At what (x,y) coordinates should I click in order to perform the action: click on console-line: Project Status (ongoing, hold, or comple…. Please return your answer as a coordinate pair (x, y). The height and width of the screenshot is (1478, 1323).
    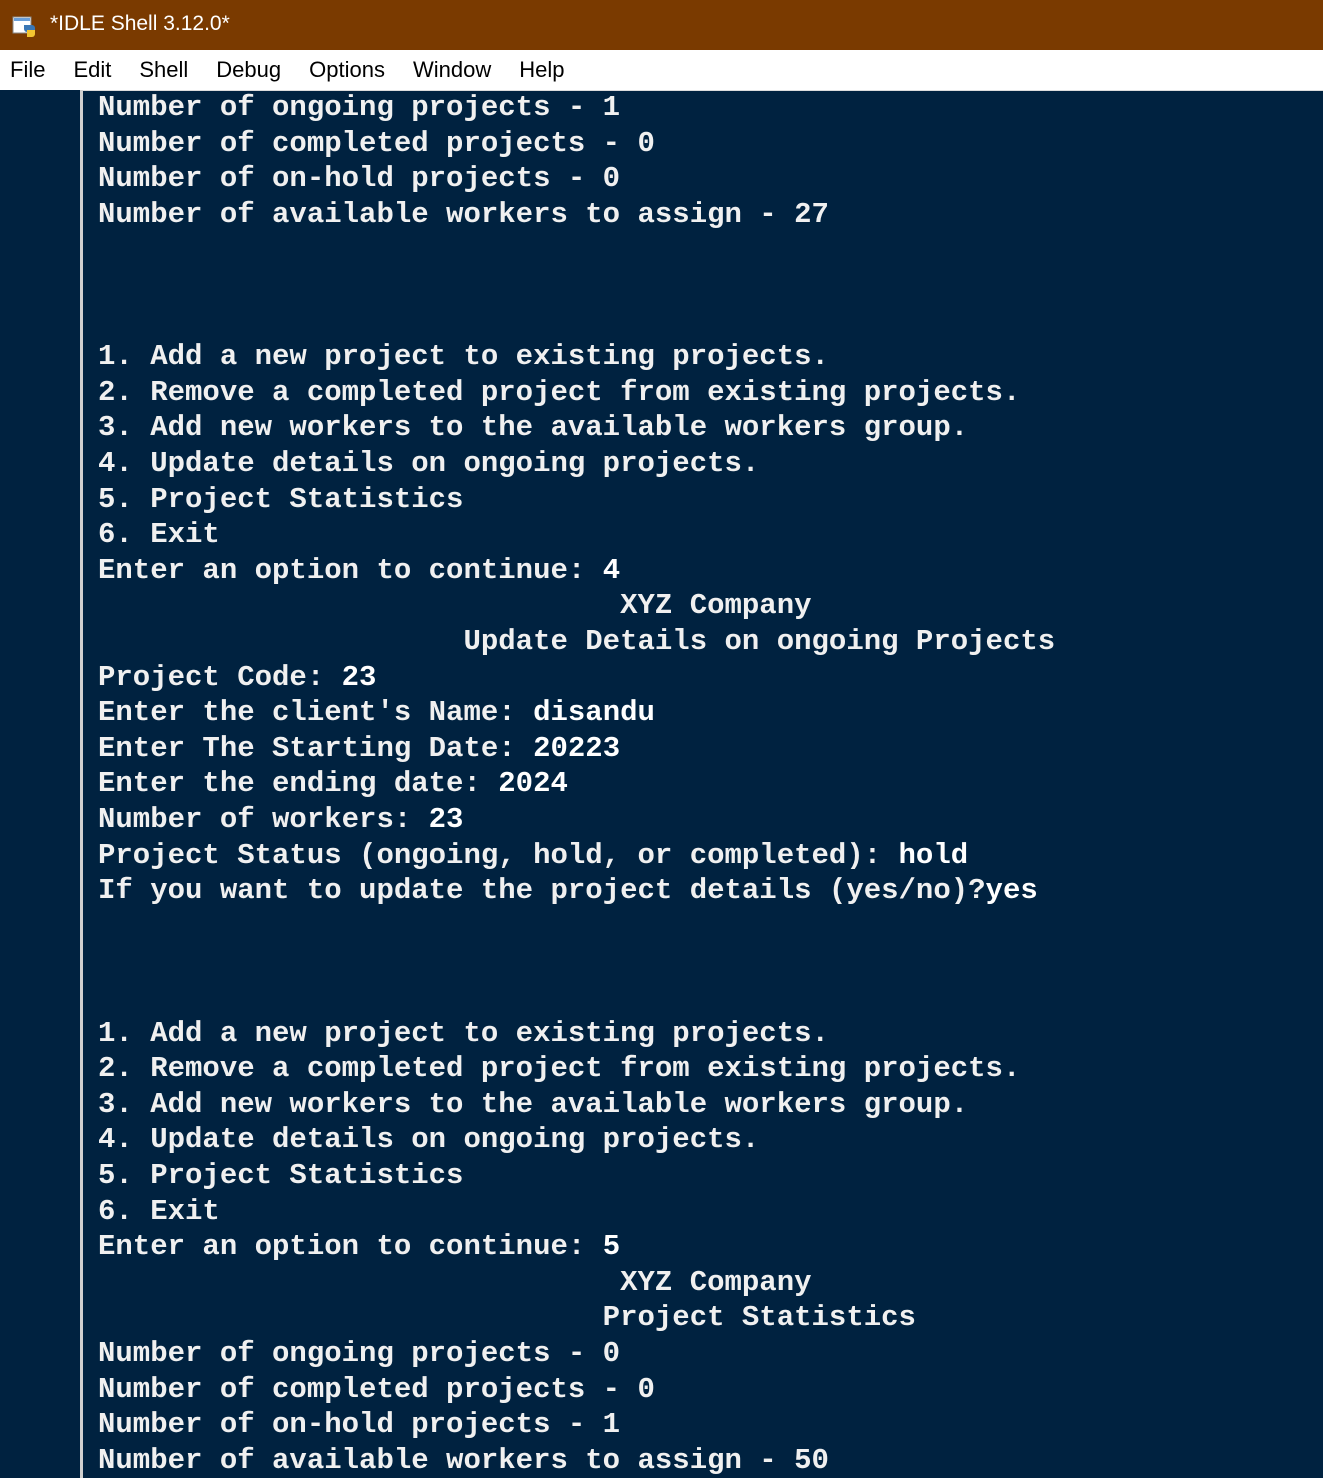
    Looking at the image, I should click on (533, 856).